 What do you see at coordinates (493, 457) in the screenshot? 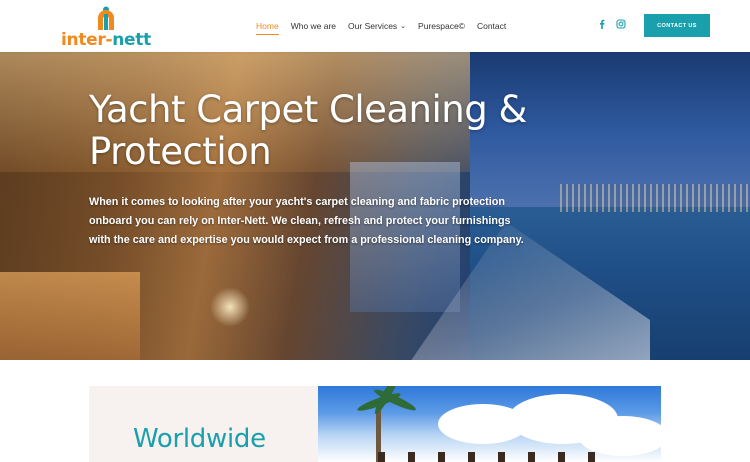
I see `photo-team-members` at bounding box center [493, 457].